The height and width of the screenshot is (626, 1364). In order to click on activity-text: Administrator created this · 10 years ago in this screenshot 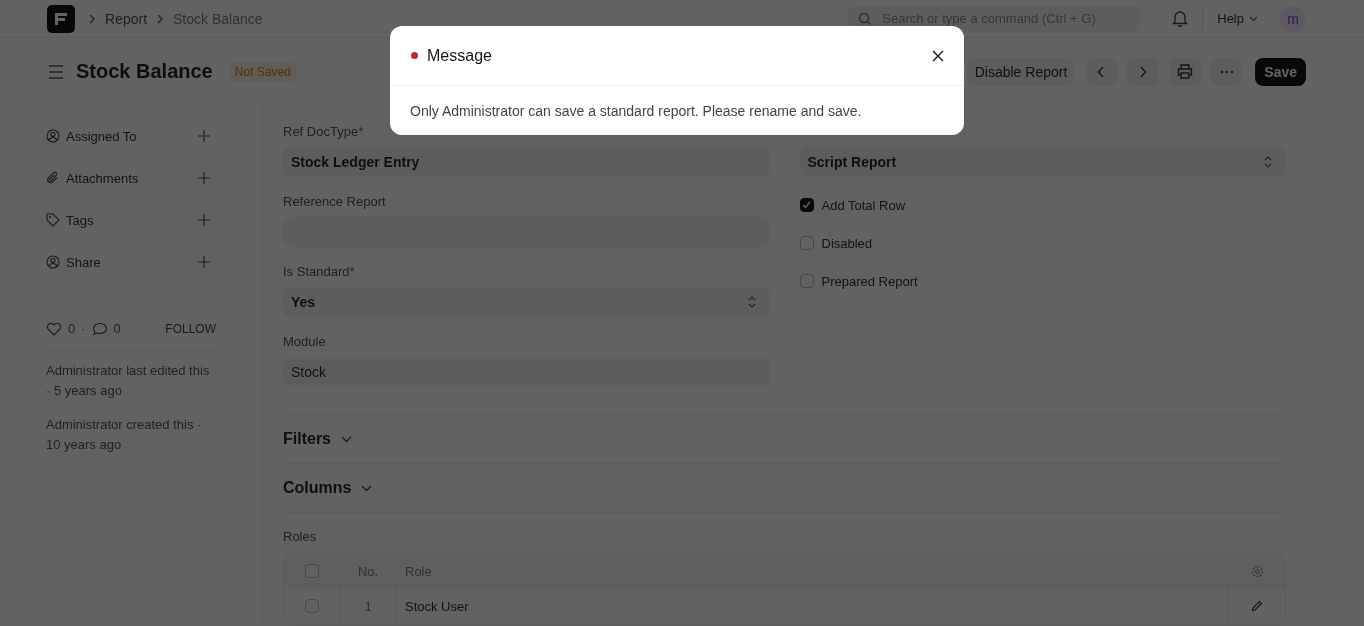, I will do `click(124, 435)`.